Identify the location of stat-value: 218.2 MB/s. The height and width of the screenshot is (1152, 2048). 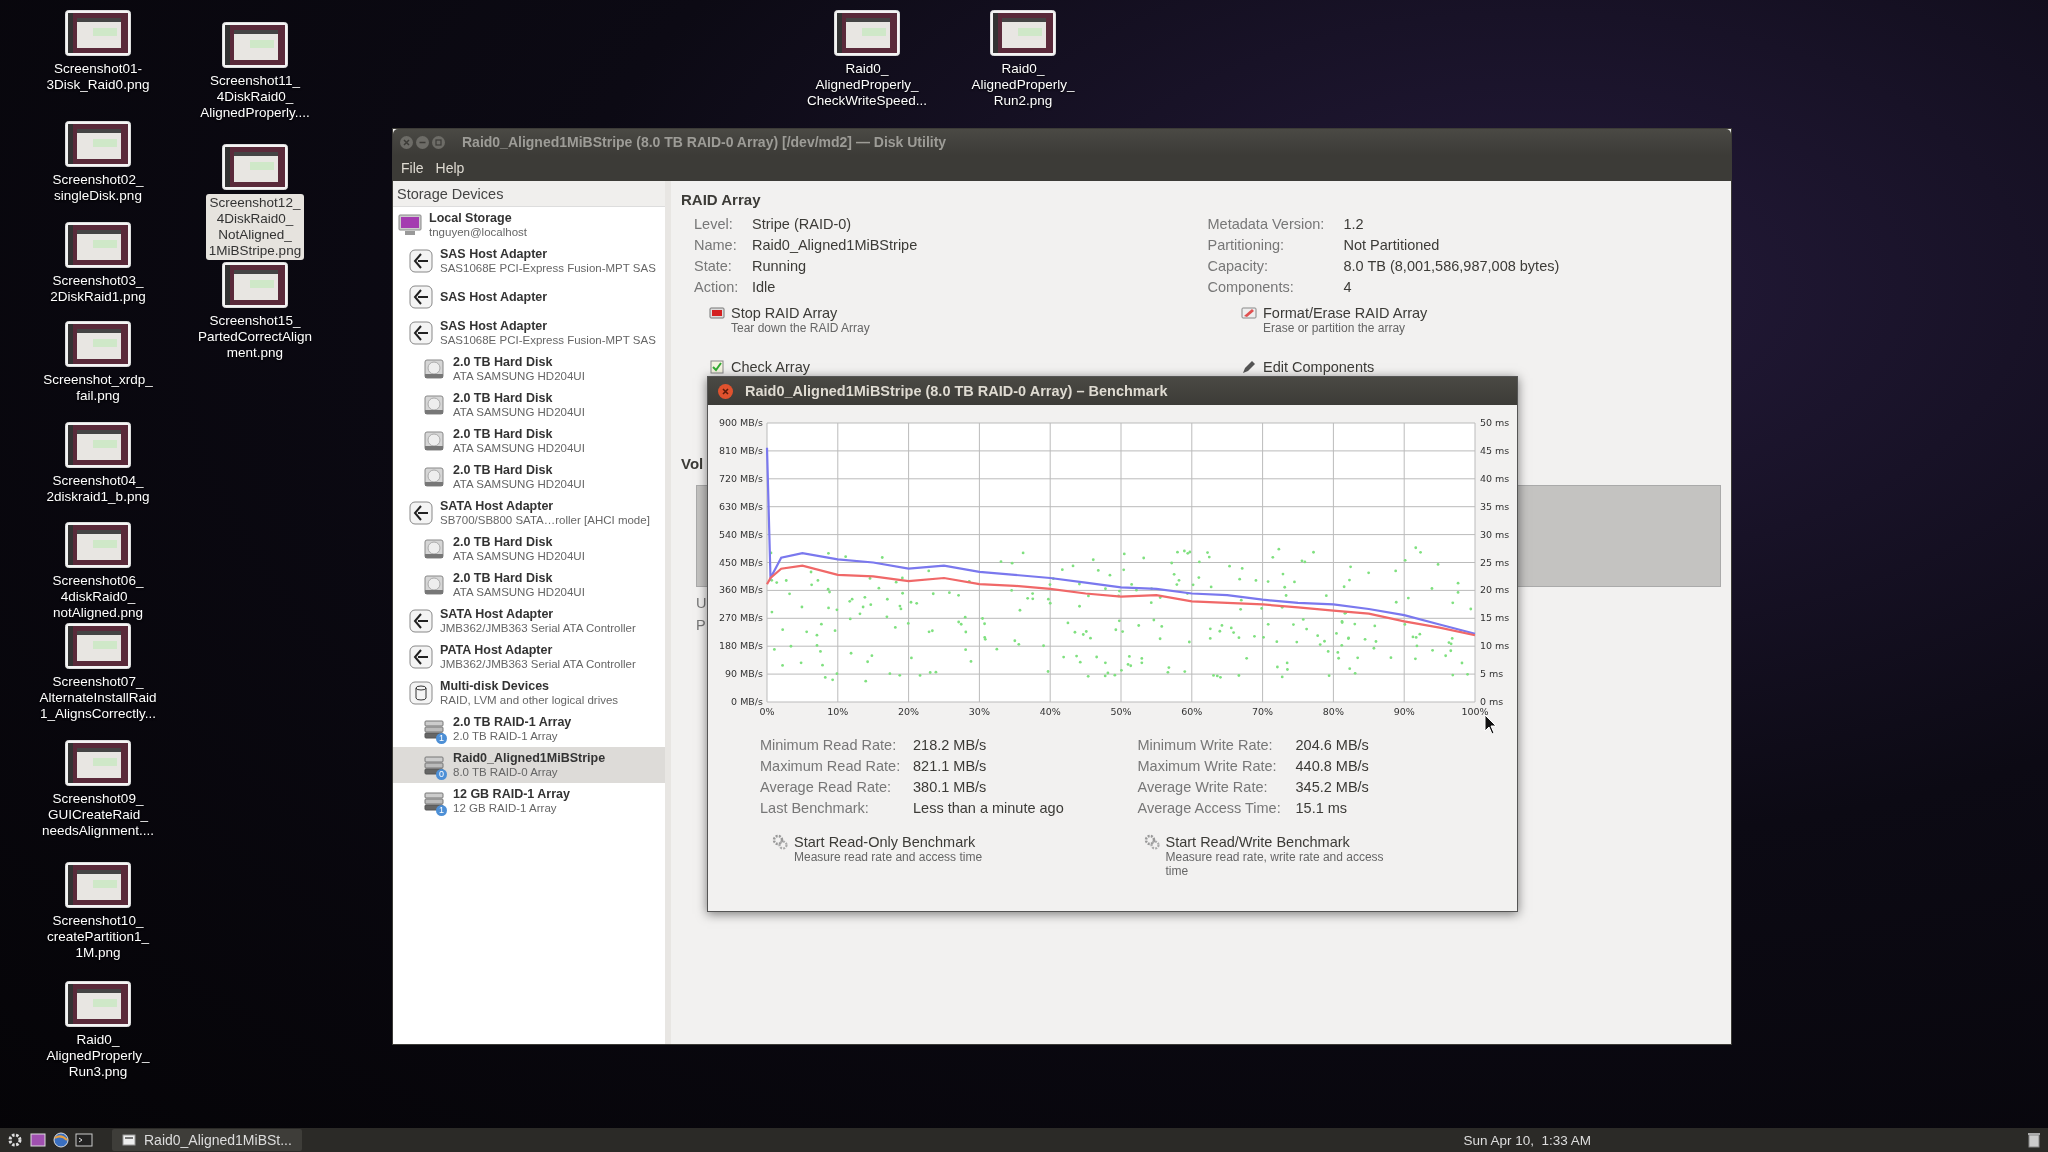
(950, 745).